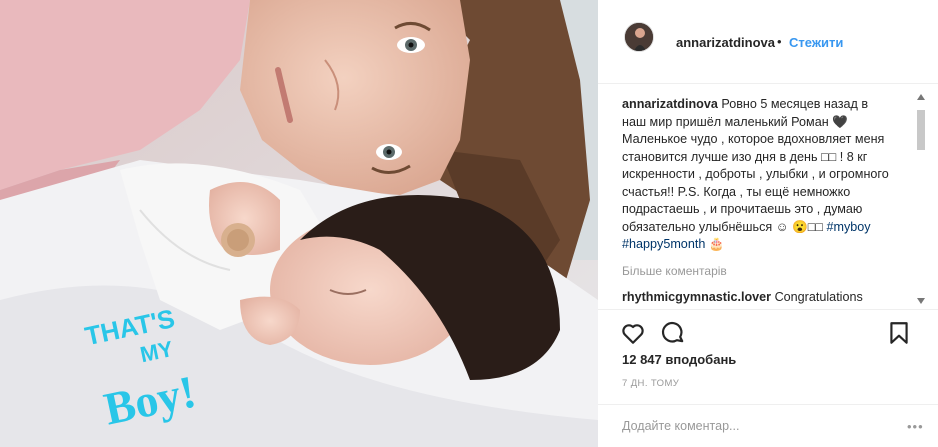 The width and height of the screenshot is (938, 447). Describe the element at coordinates (674, 271) in the screenshot. I see `load-more-comments: Більше коментарів` at that location.